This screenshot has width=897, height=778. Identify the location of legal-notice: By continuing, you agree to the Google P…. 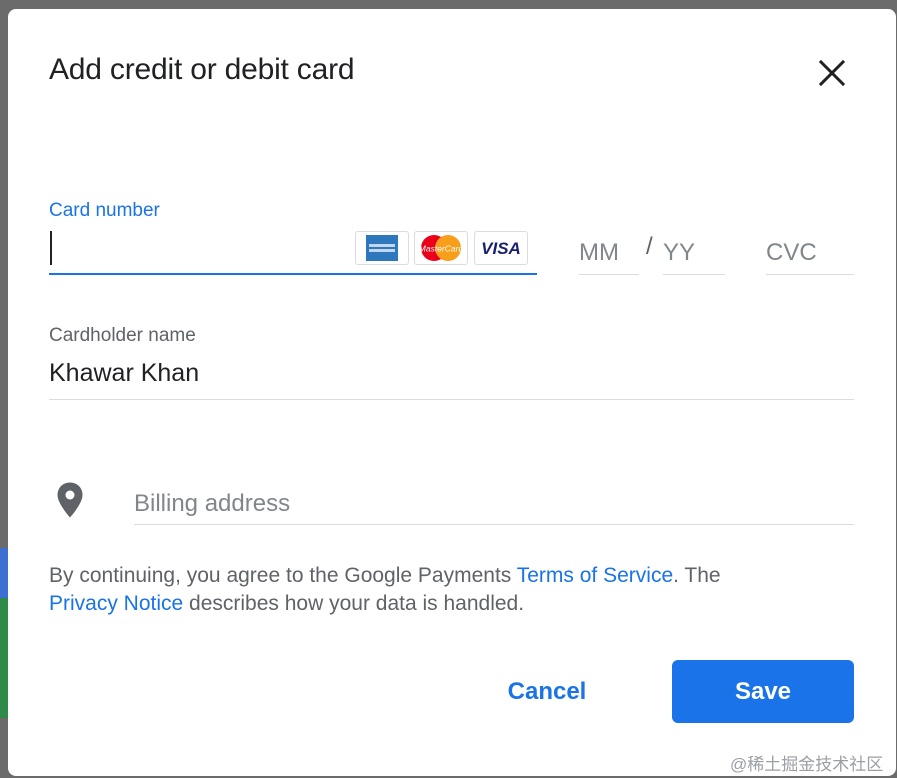
(439, 590).